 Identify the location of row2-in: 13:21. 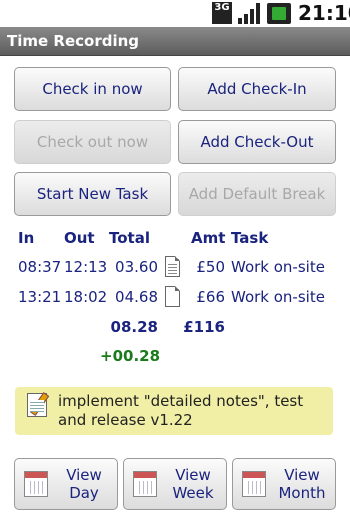
(39, 297).